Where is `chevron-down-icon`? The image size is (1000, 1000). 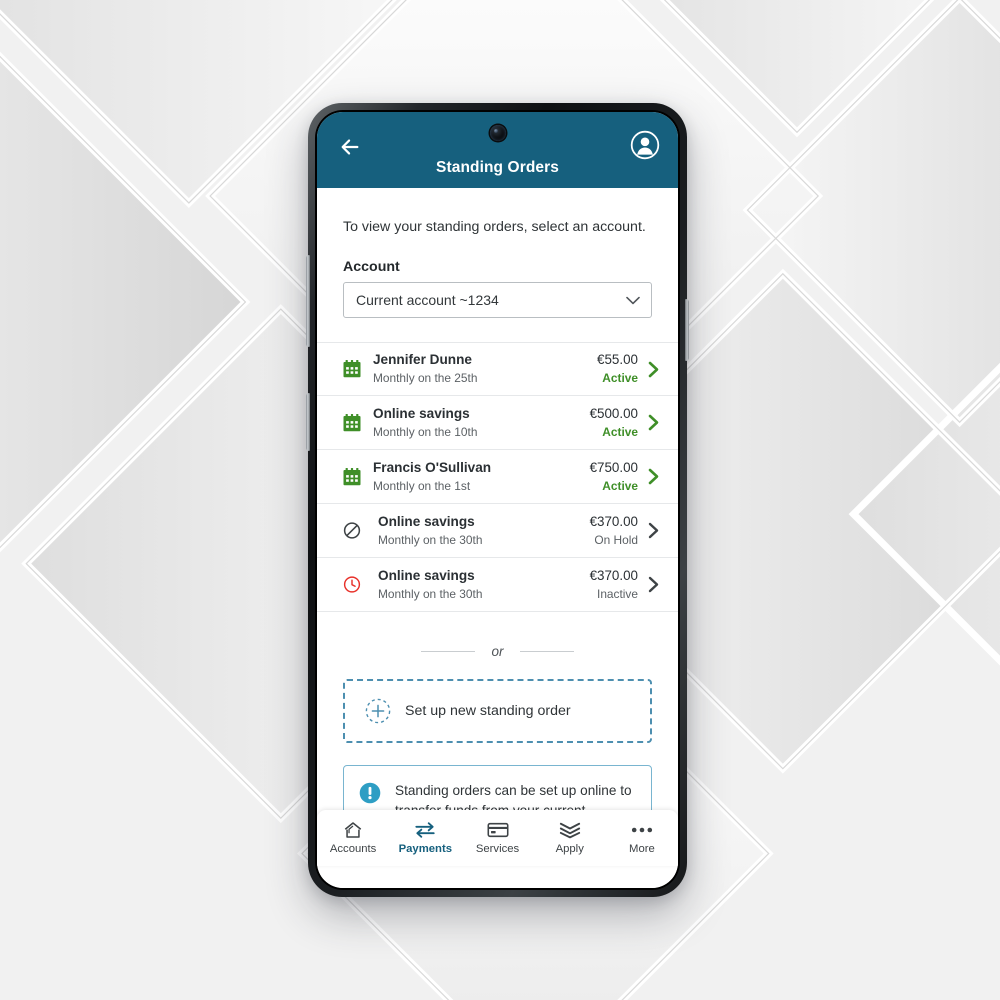 chevron-down-icon is located at coordinates (633, 300).